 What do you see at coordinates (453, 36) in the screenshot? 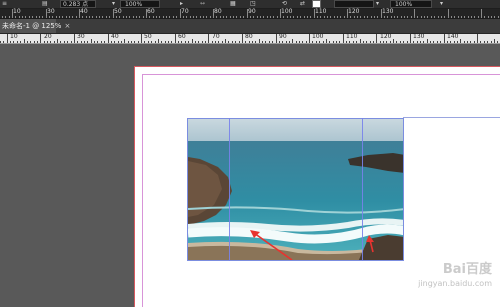
I see `document-ruler-label: 140` at bounding box center [453, 36].